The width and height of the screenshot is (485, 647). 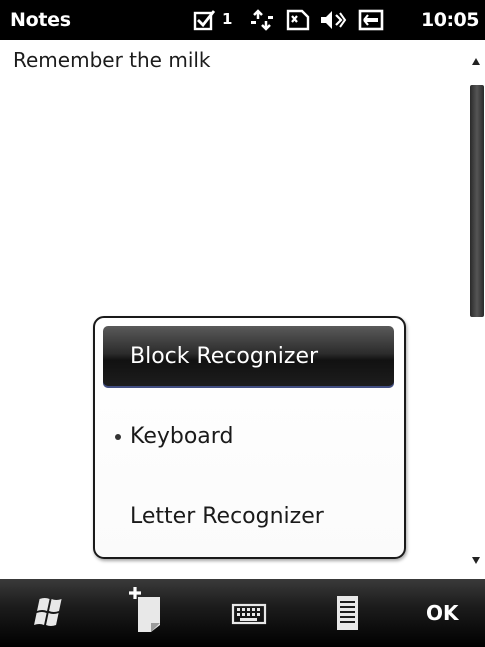 I want to click on menu-item-letter-recognizer: Letter Recognizer, so click(x=248, y=517).